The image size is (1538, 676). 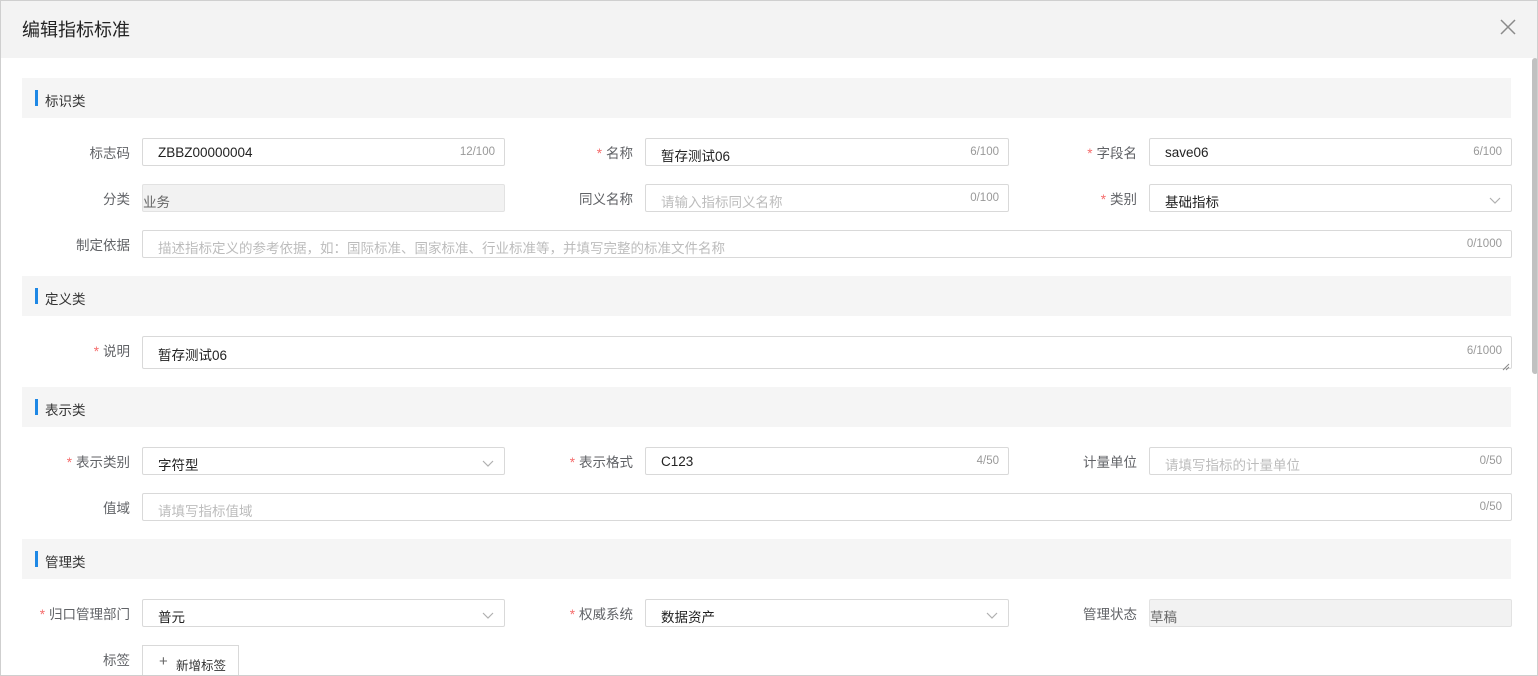 I want to click on category-label: 分类, so click(x=116, y=199).